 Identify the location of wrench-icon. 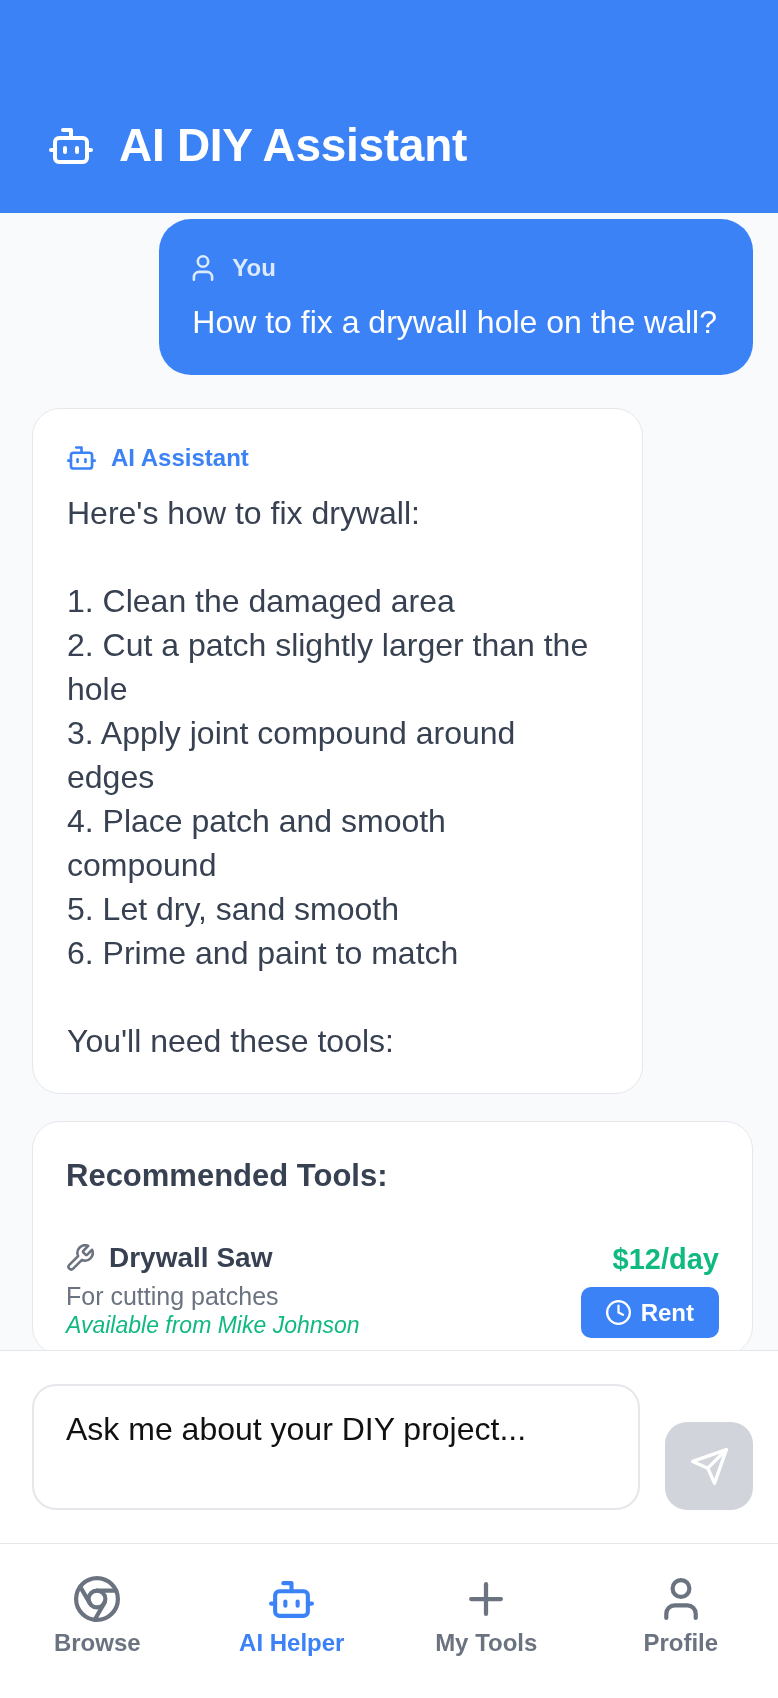
(80, 1258).